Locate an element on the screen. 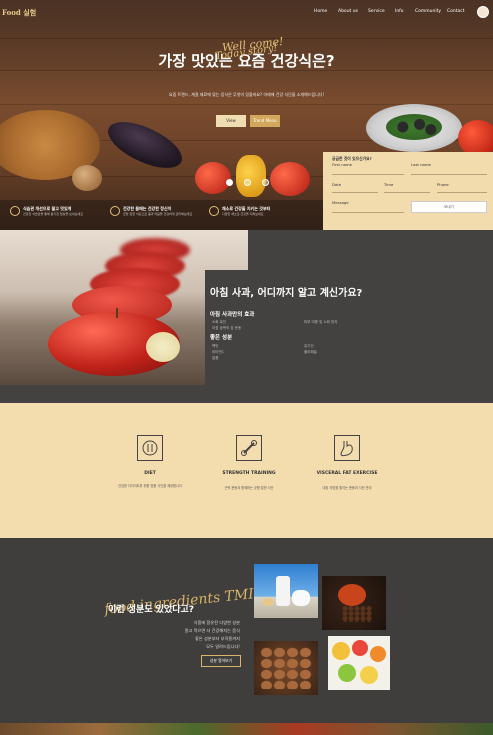 Image resolution: width=493 pixels, height=735 pixels. time-label: Time is located at coordinates (389, 184).